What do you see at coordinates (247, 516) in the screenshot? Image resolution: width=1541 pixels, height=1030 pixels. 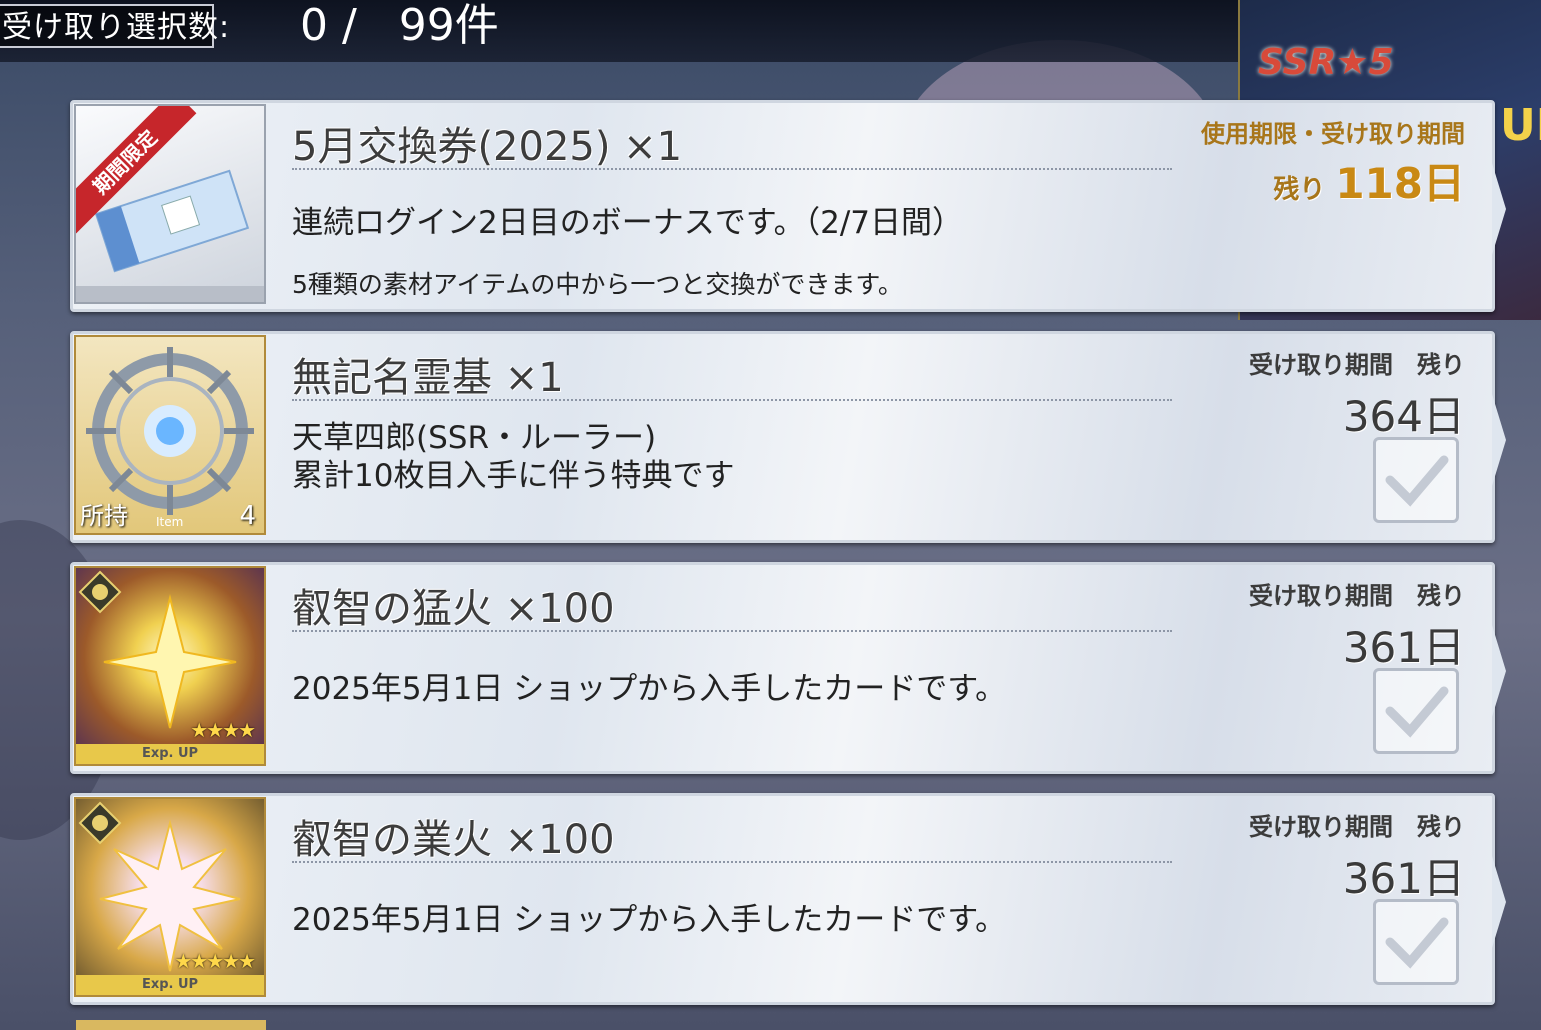 I see `owned-count: 4` at bounding box center [247, 516].